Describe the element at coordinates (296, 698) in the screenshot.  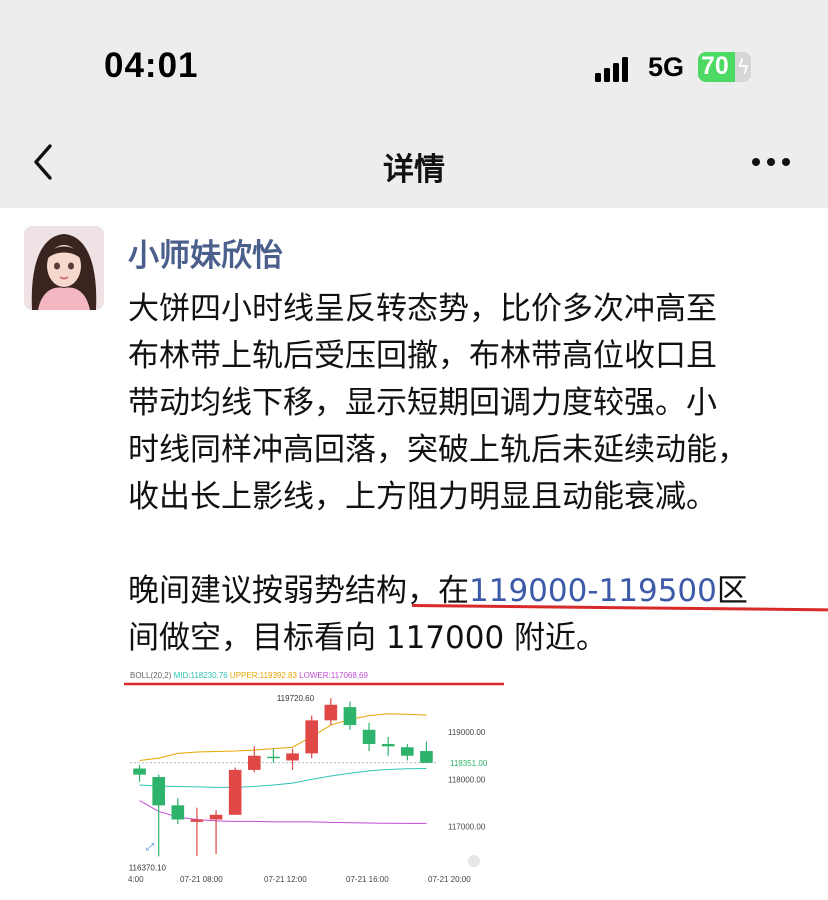
I see `high-price-label: 119720.60` at that location.